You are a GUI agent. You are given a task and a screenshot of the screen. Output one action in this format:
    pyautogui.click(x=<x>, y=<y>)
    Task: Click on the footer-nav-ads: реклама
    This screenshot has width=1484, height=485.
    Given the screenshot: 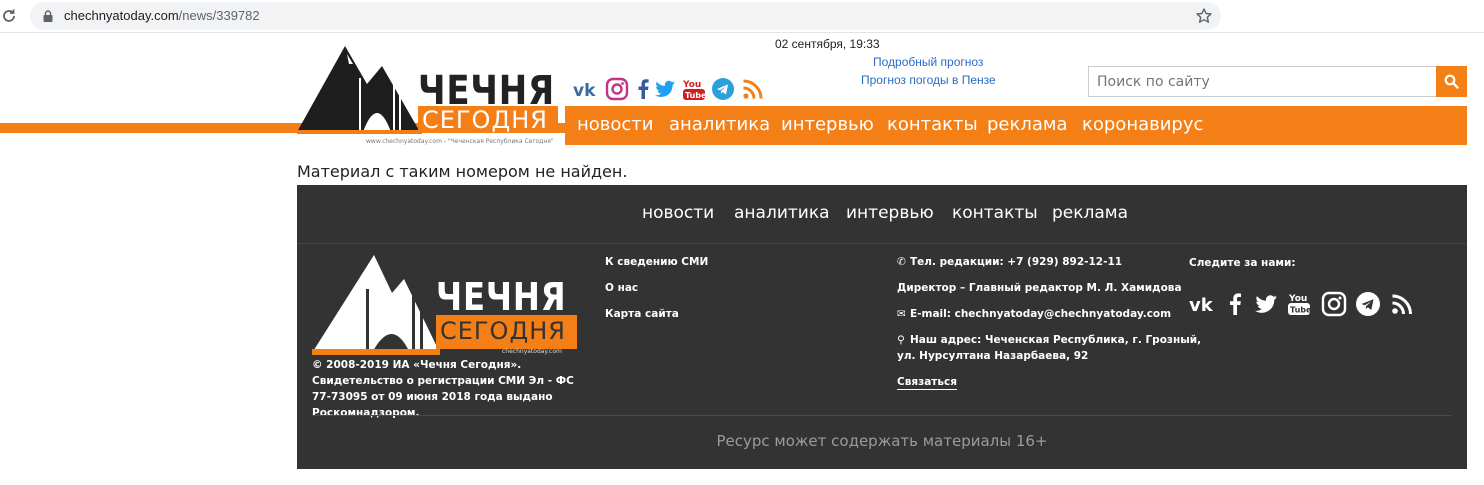 What is the action you would take?
    pyautogui.click(x=1090, y=213)
    